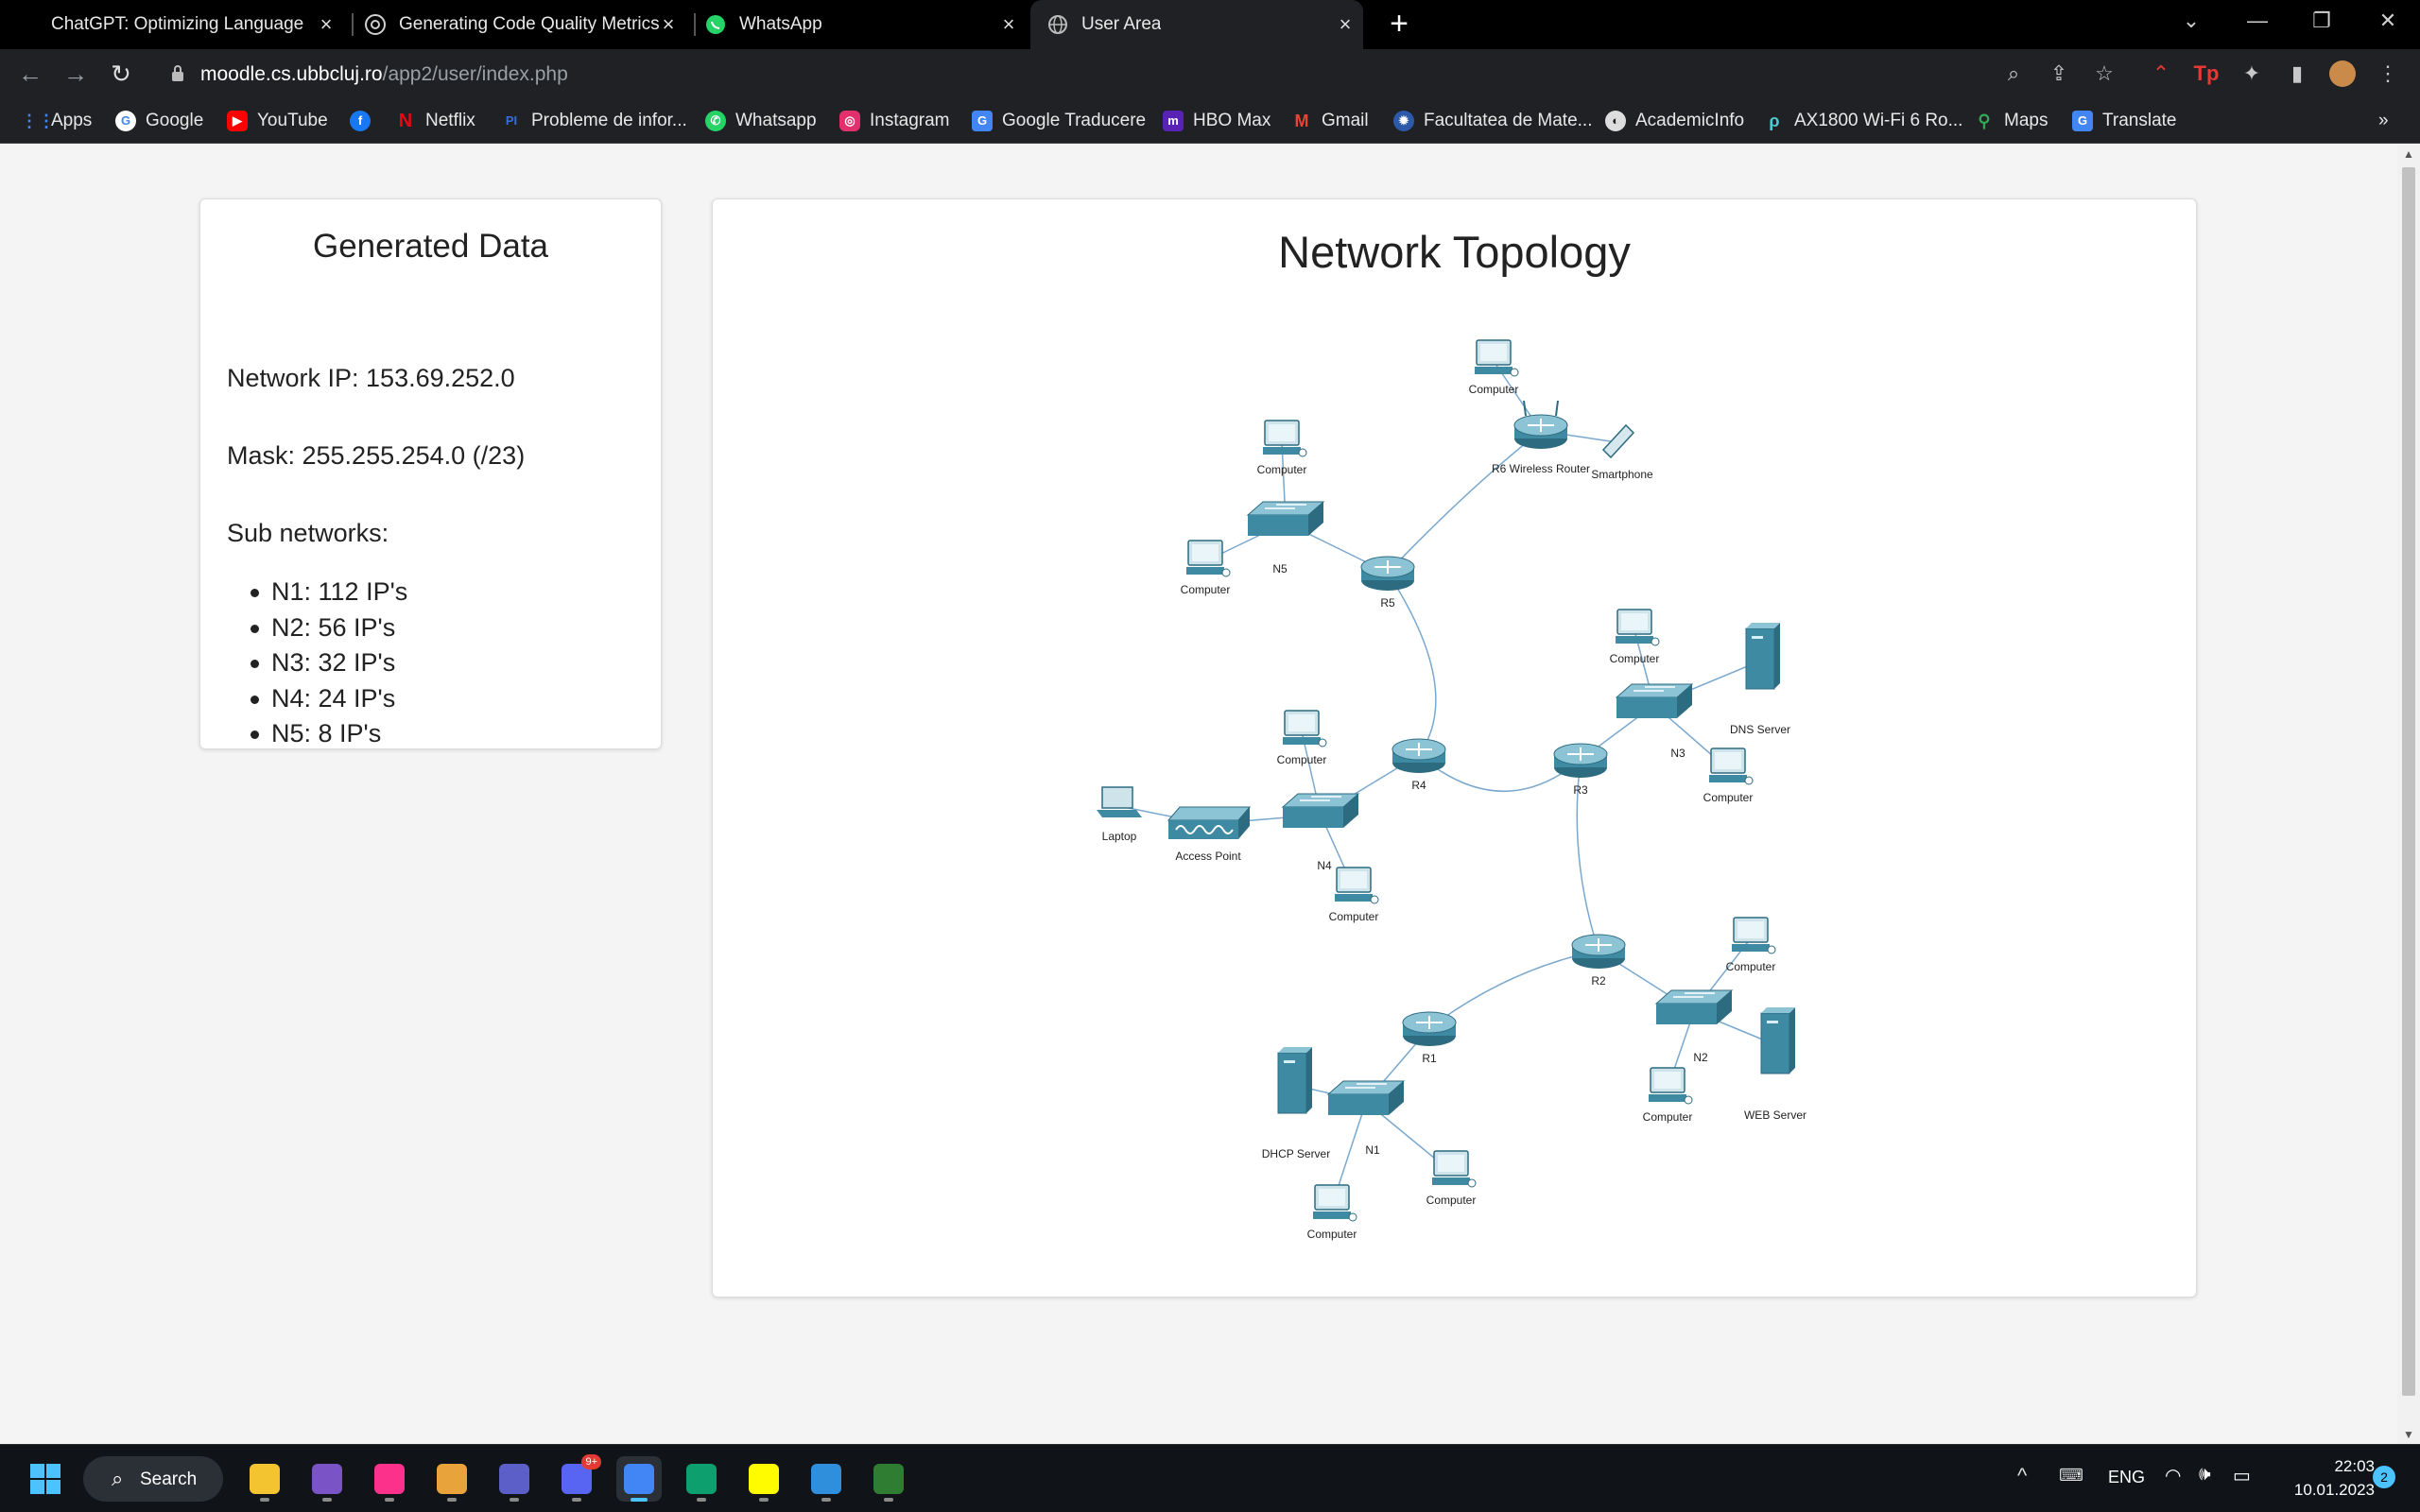 This screenshot has width=2420, height=1512. What do you see at coordinates (2257, 21) in the screenshot?
I see `minimize-button: —` at bounding box center [2257, 21].